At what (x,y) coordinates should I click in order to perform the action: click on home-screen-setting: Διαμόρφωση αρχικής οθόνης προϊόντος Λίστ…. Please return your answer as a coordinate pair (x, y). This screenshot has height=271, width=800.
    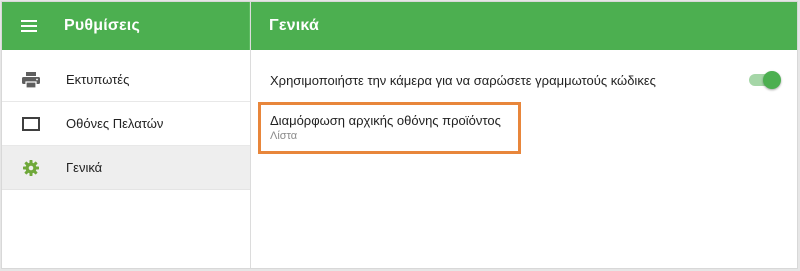
    Looking at the image, I should click on (389, 128).